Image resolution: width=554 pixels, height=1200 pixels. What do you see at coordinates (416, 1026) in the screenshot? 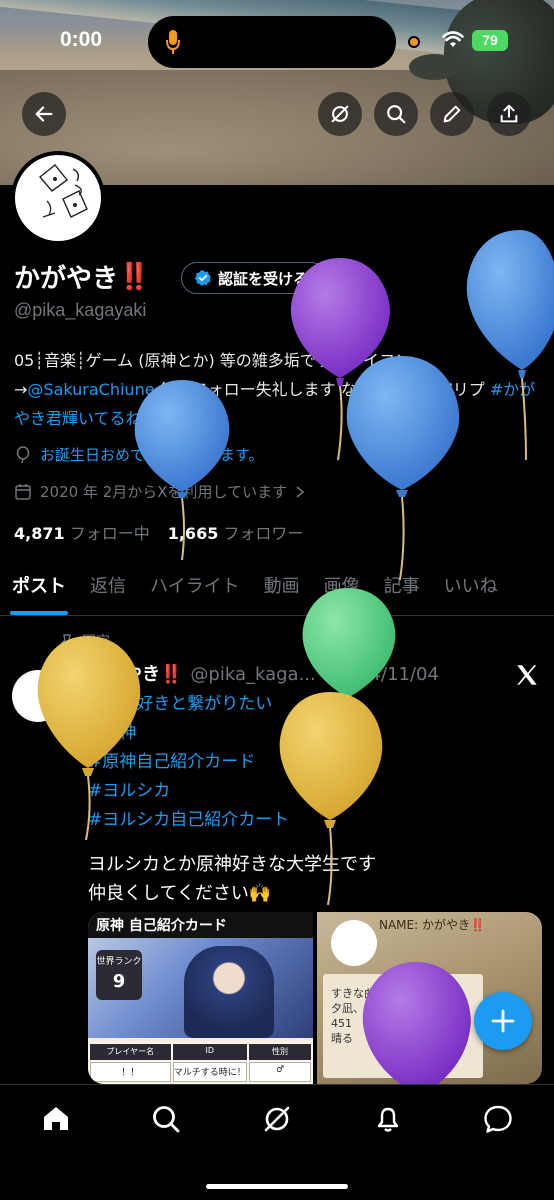
I see `purple-balloon` at bounding box center [416, 1026].